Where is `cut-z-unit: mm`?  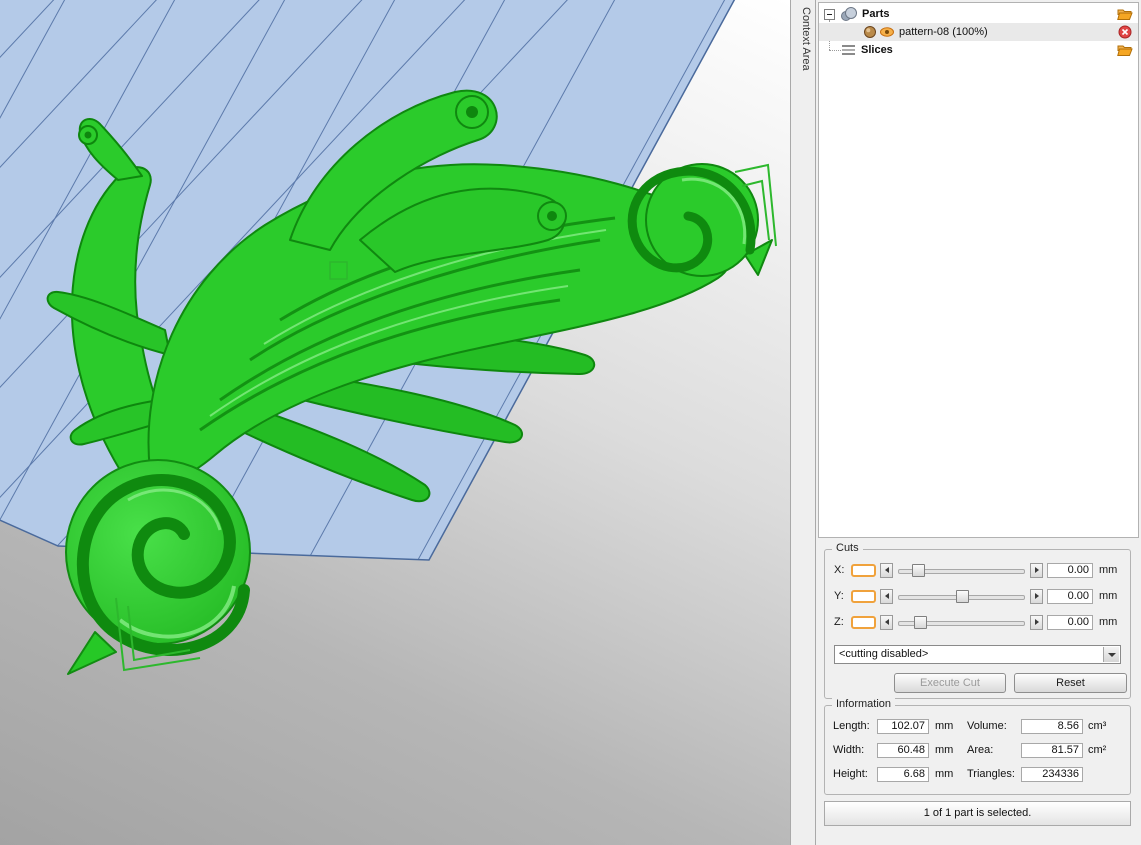
cut-z-unit: mm is located at coordinates (1108, 622).